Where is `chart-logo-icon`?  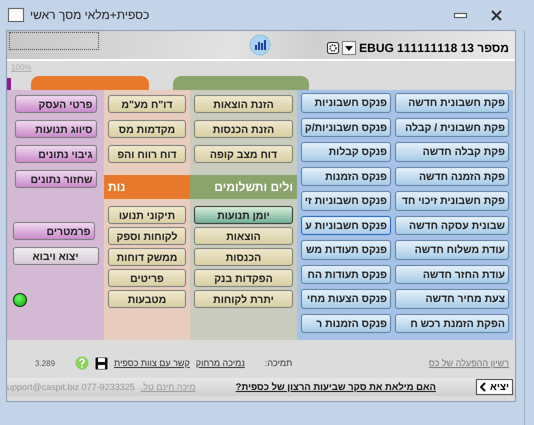 chart-logo-icon is located at coordinates (260, 45).